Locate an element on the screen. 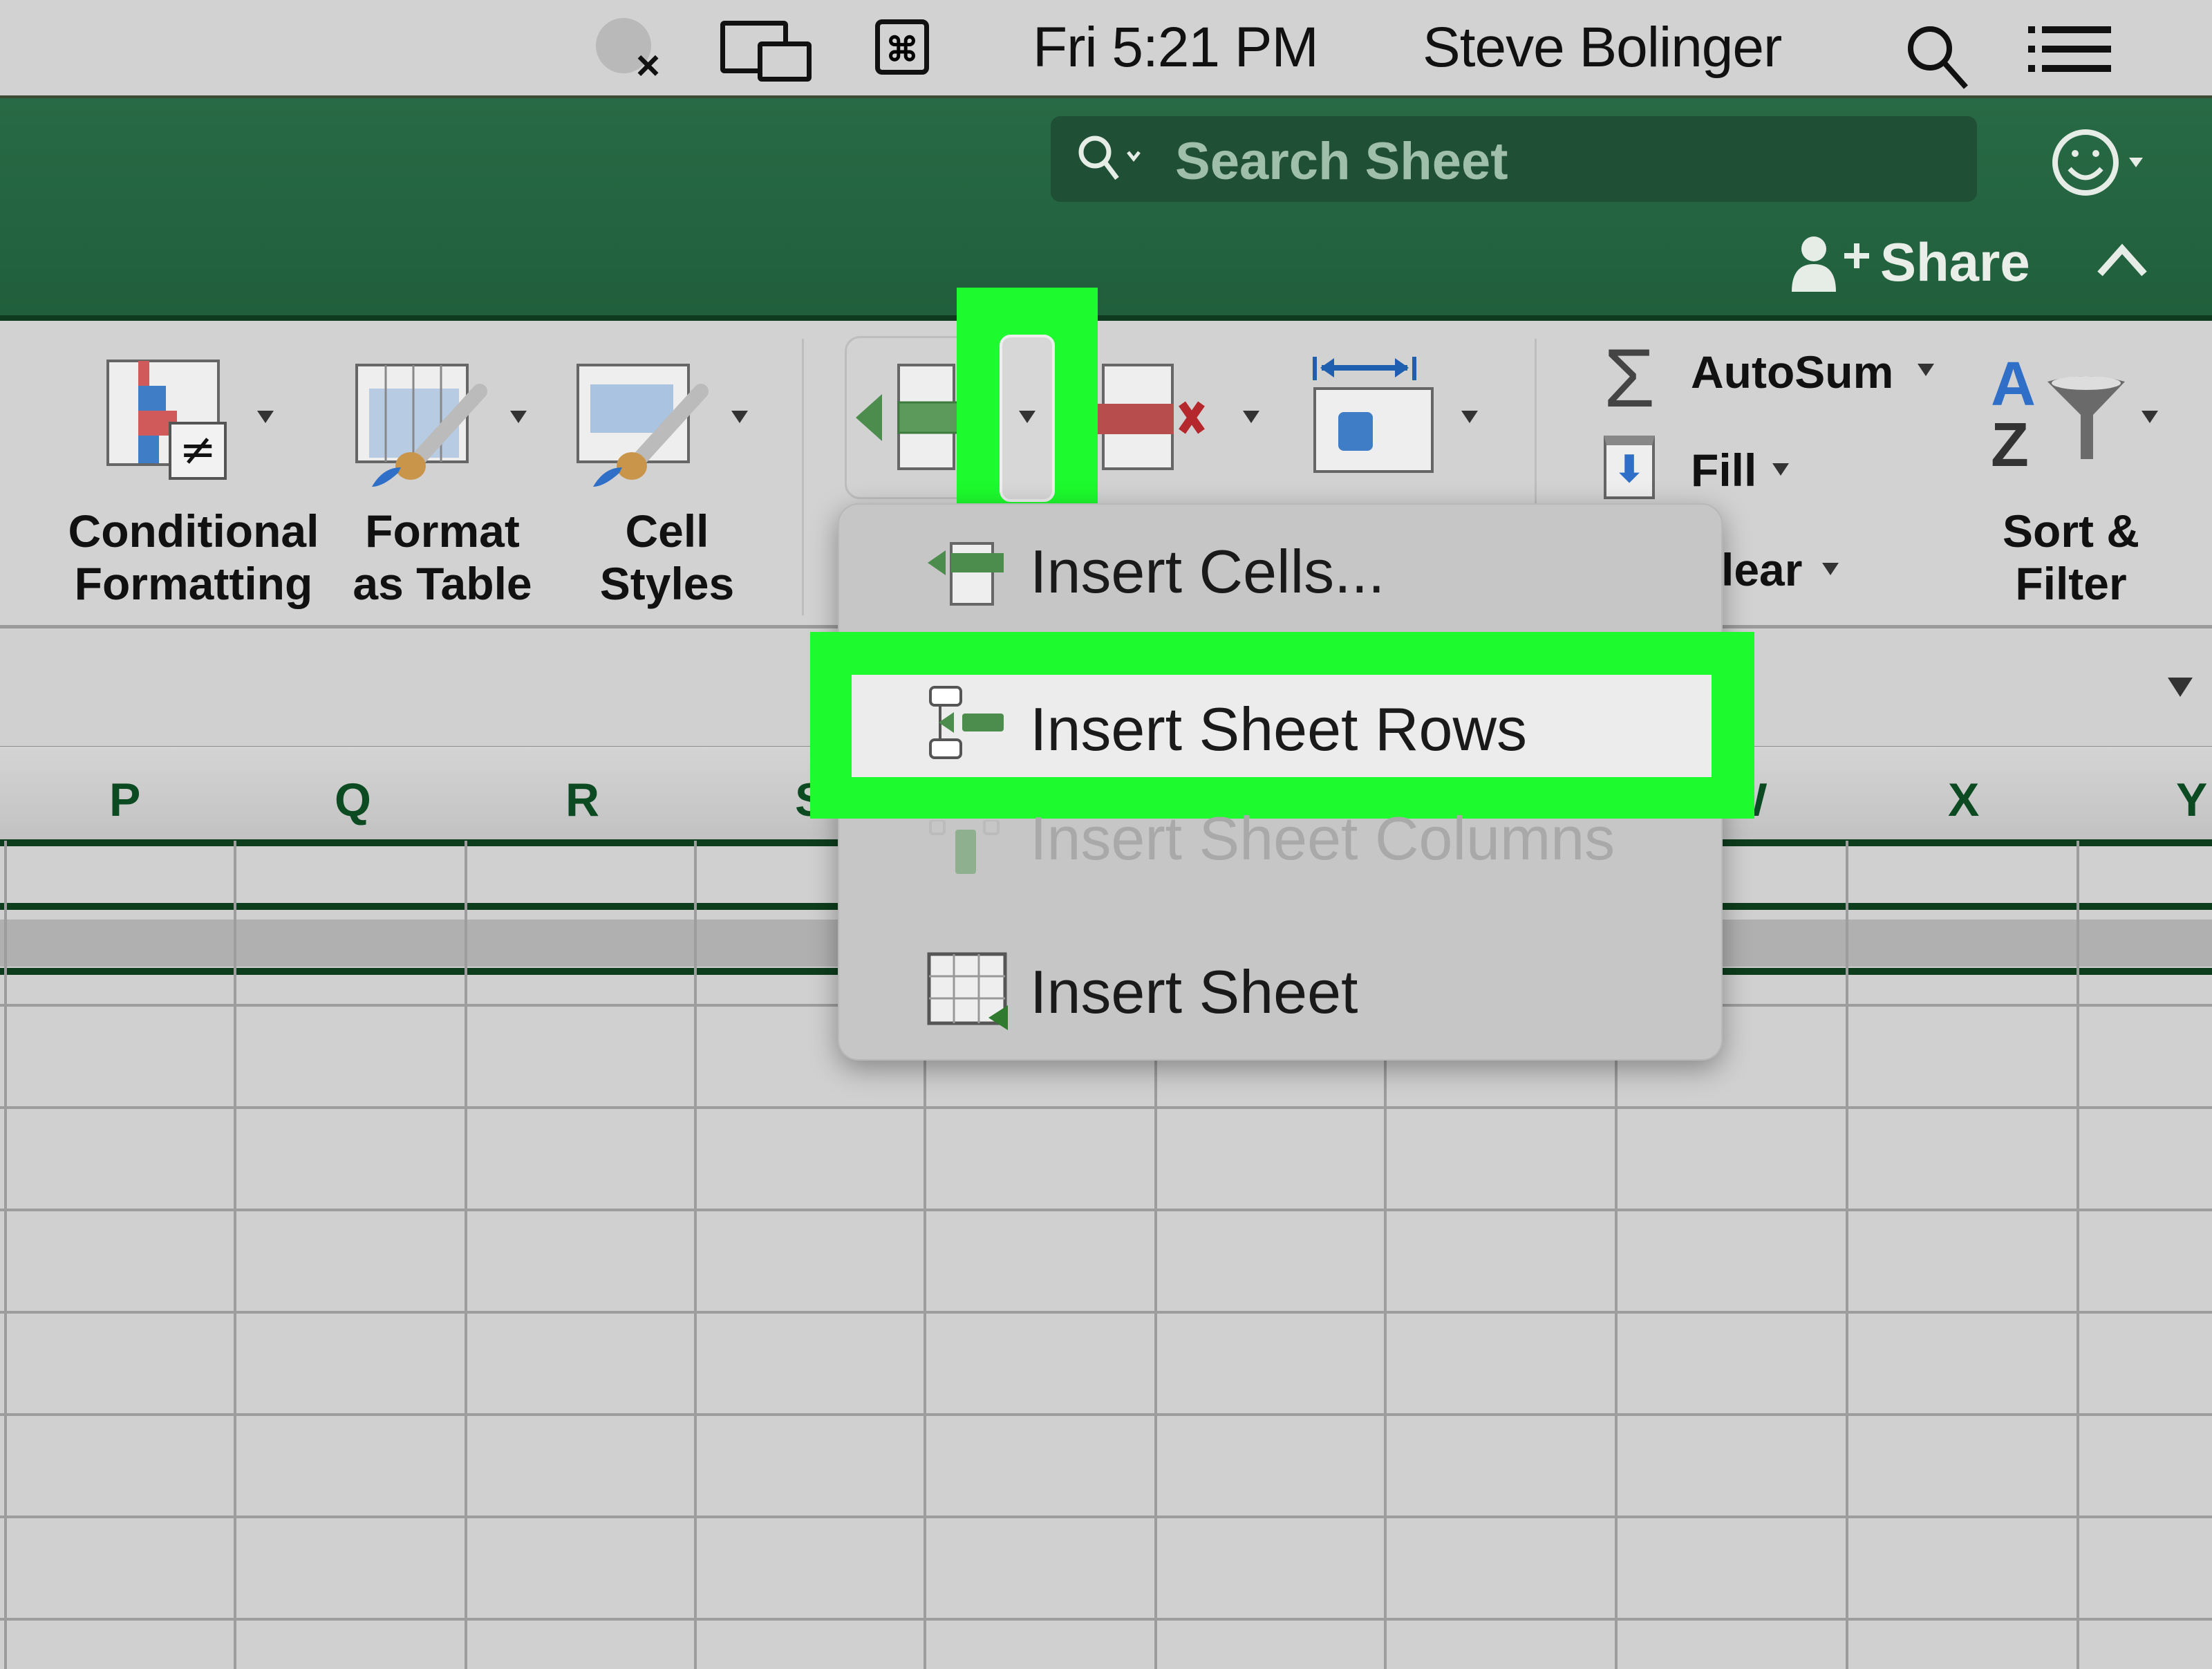  insert-dropdown-caret-icon is located at coordinates (1027, 417).